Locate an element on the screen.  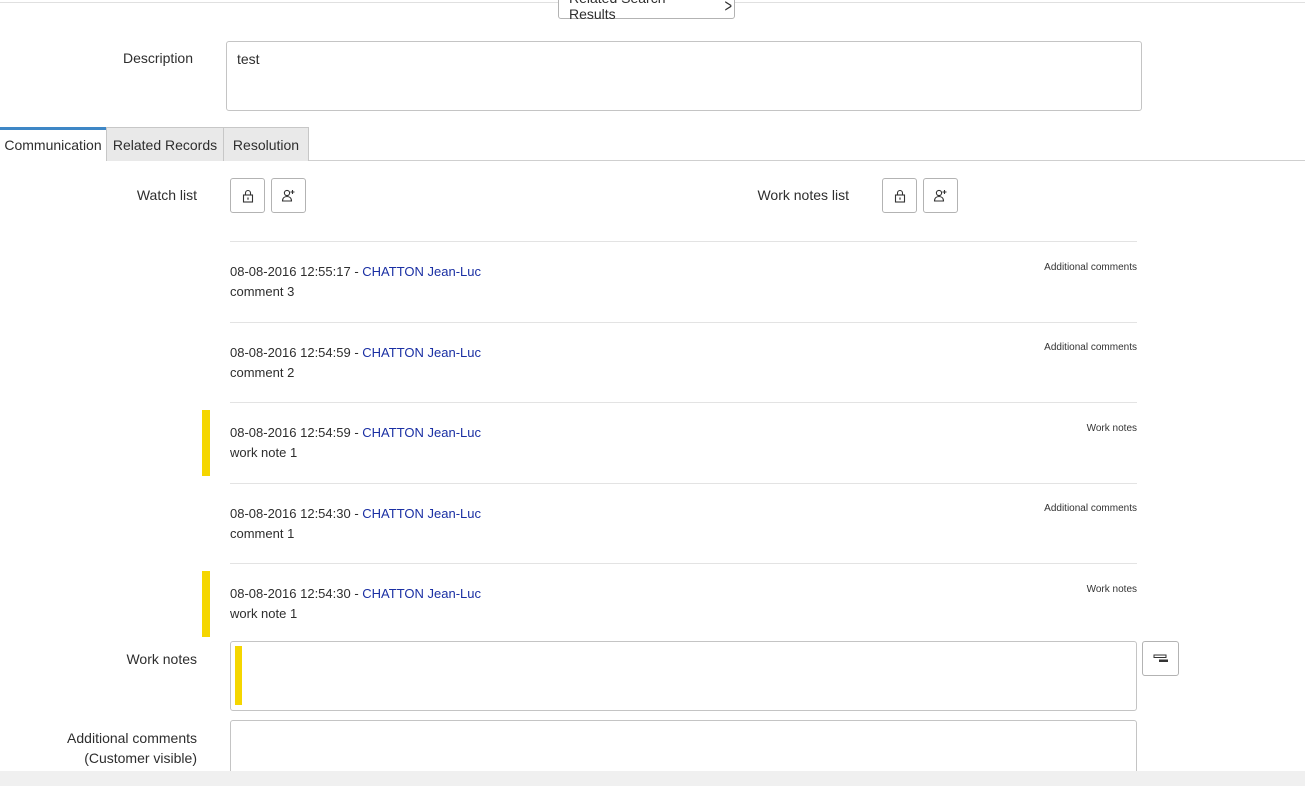
post-toggle-button is located at coordinates (1160, 658).